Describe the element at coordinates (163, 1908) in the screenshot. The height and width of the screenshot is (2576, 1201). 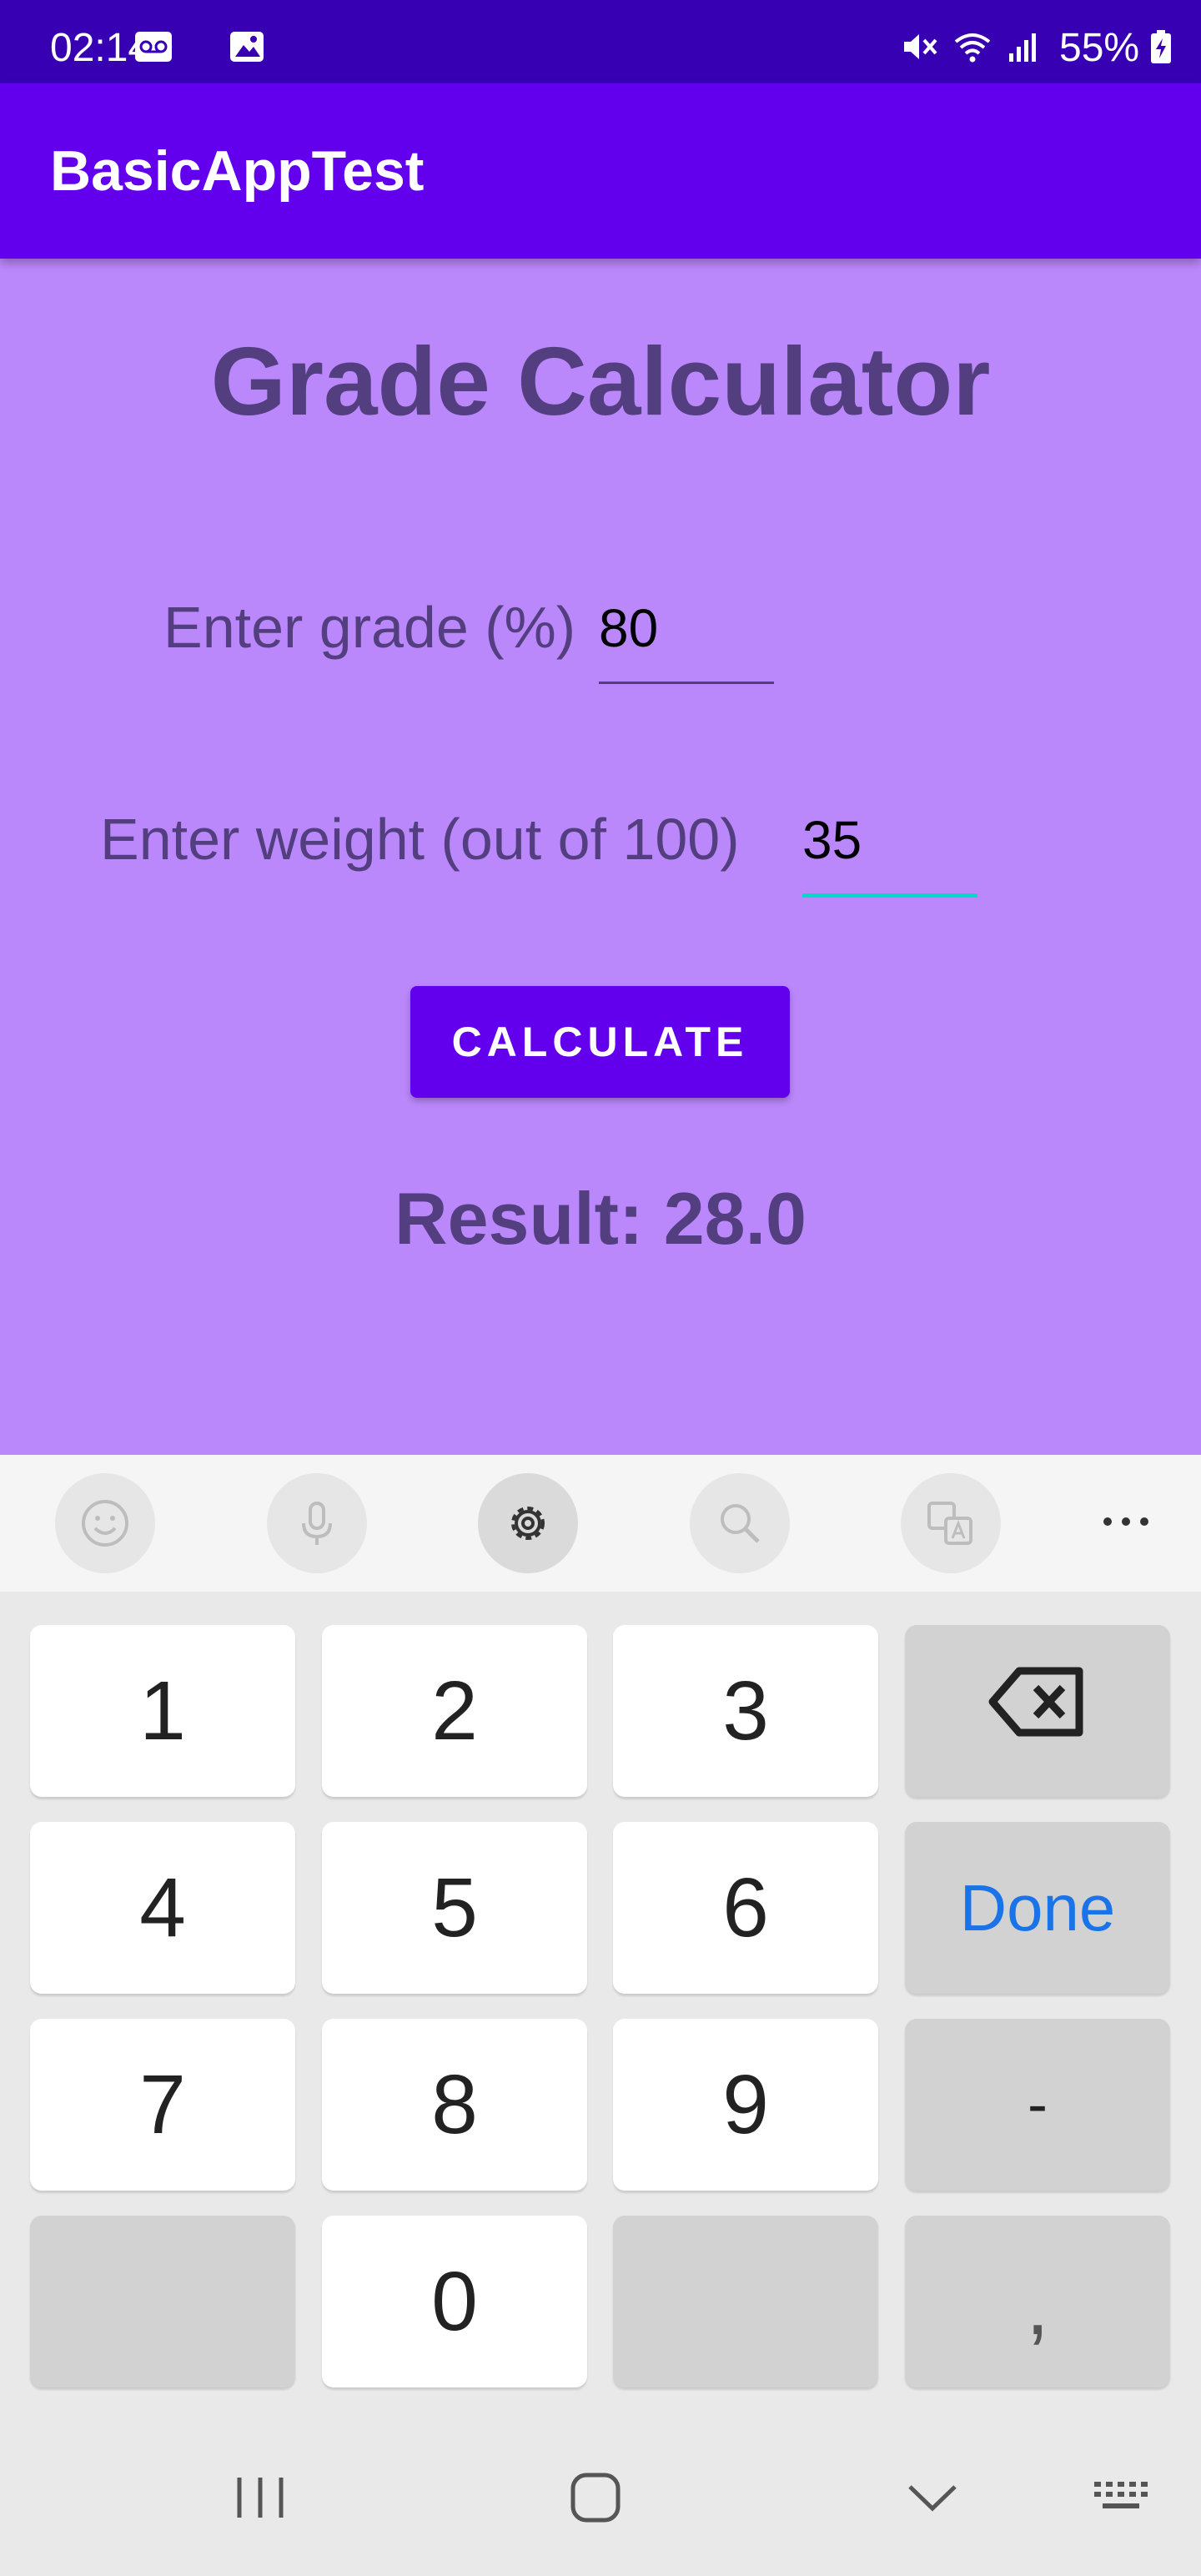
I see `key-4: 4` at that location.